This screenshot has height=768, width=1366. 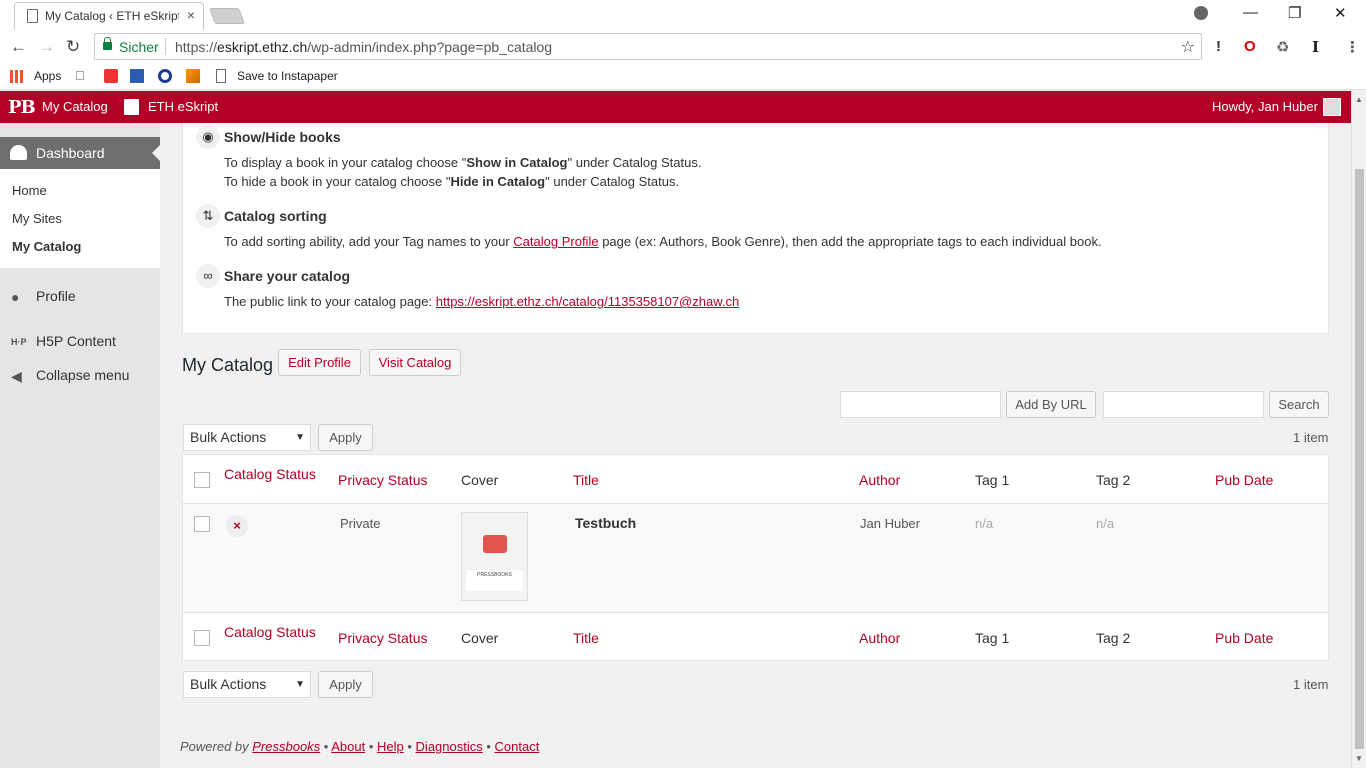 I want to click on bulk-actions-select-top: Bulk Actions ▼, so click(x=247, y=437).